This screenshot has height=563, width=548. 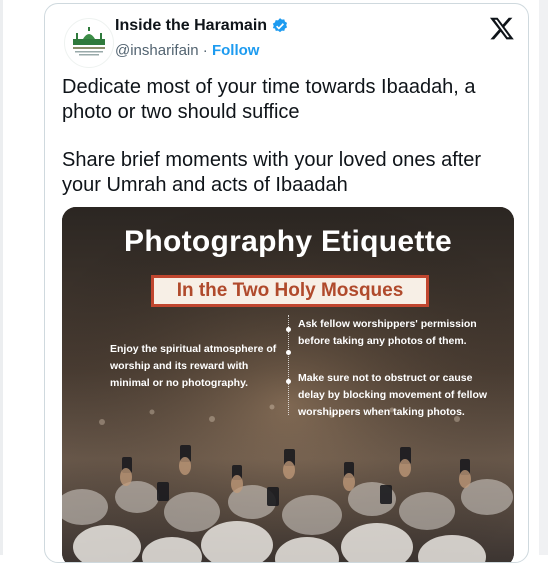 I want to click on account-name: Inside the Haramain, so click(x=191, y=26).